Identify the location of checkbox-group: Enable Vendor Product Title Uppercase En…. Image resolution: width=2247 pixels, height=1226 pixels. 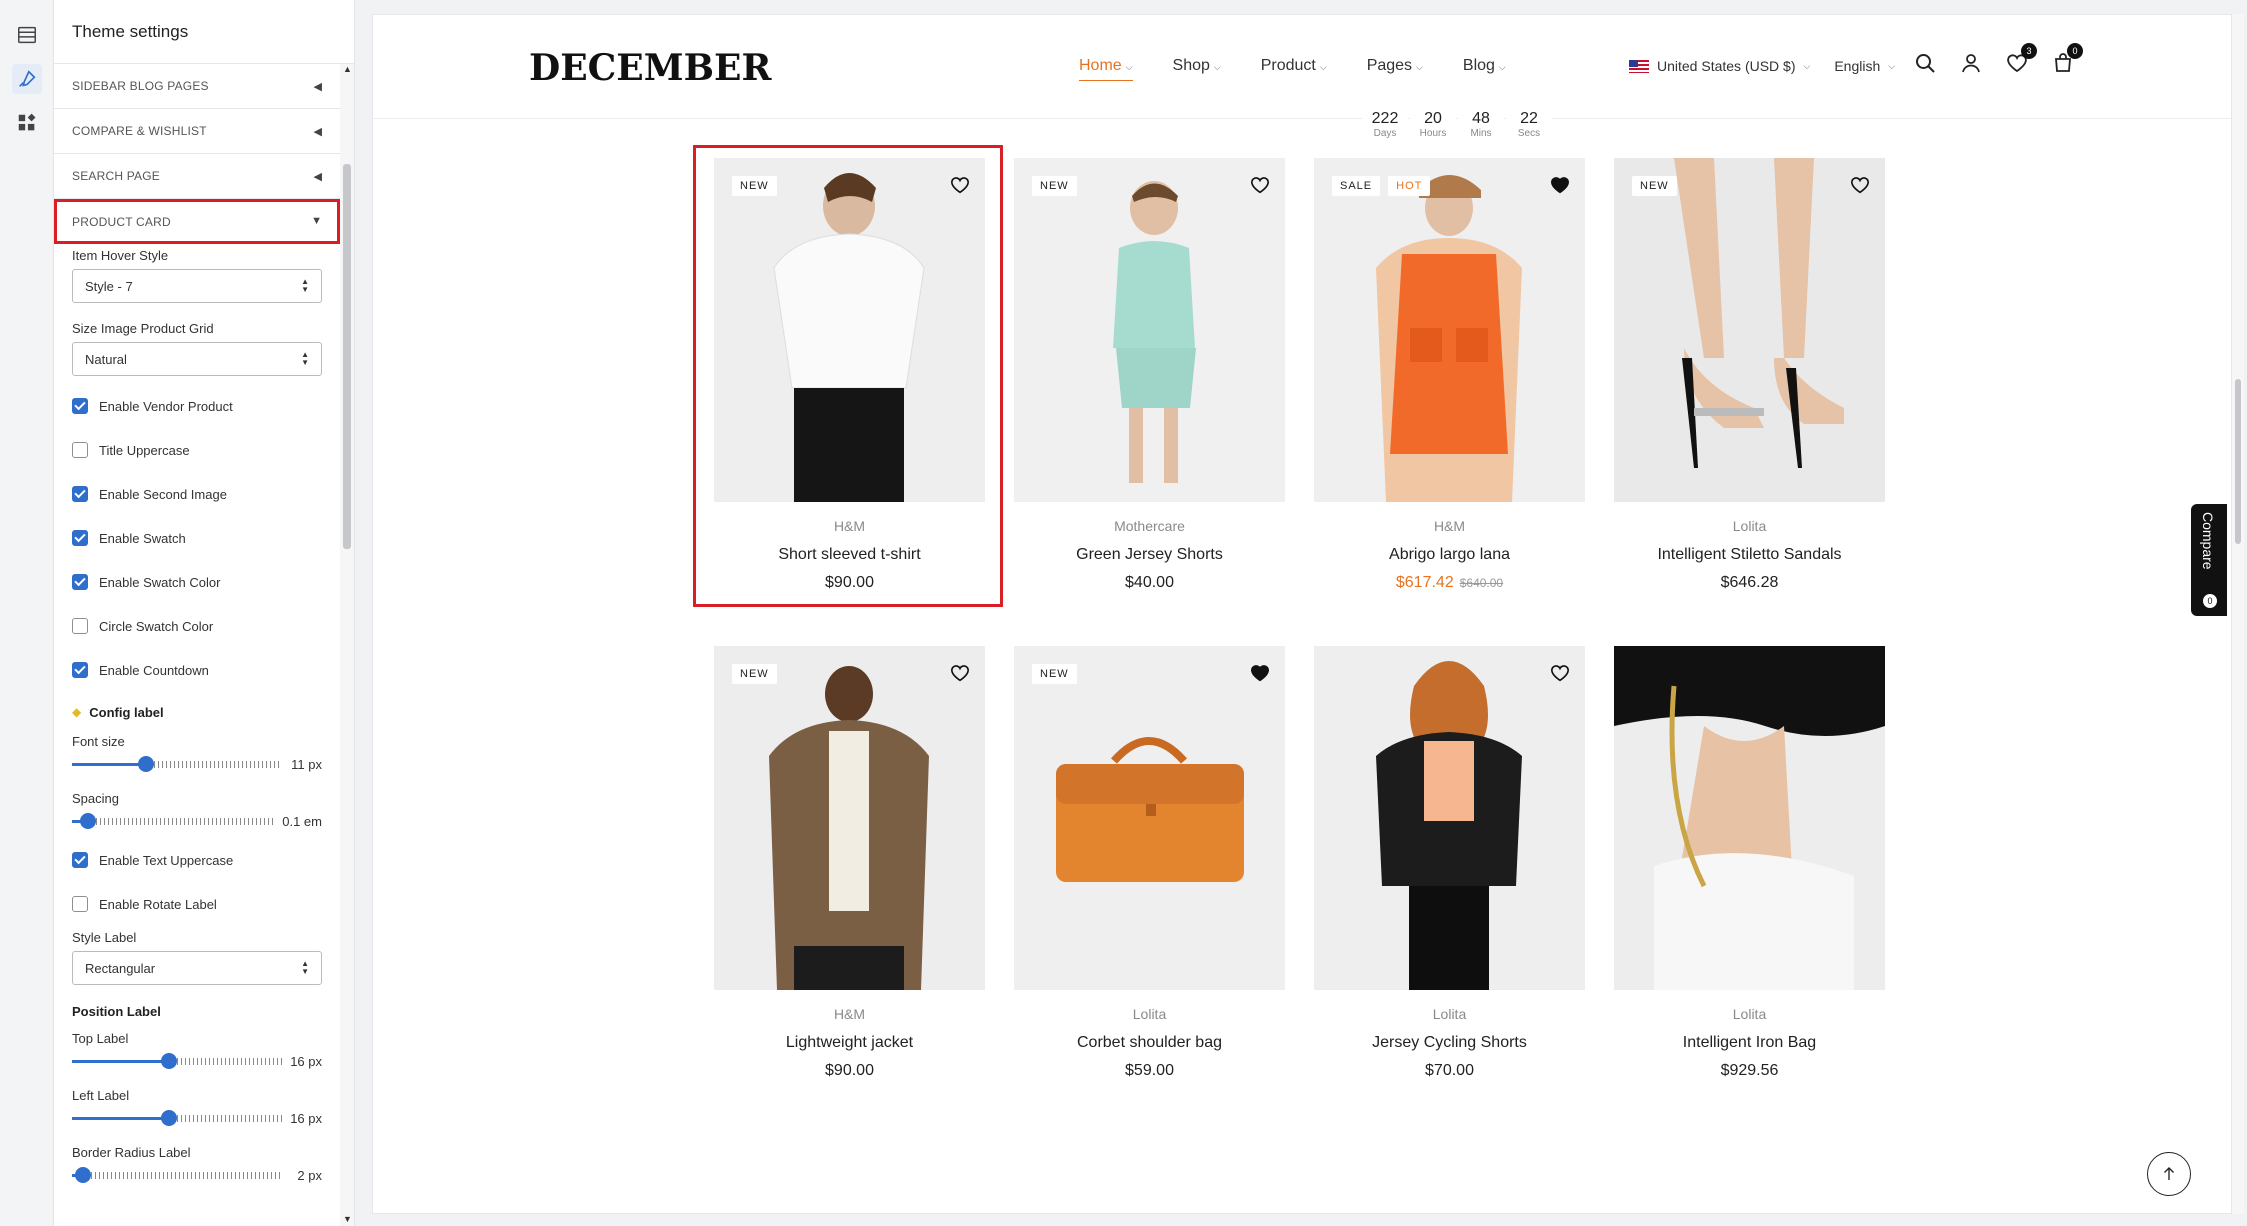
(197, 538).